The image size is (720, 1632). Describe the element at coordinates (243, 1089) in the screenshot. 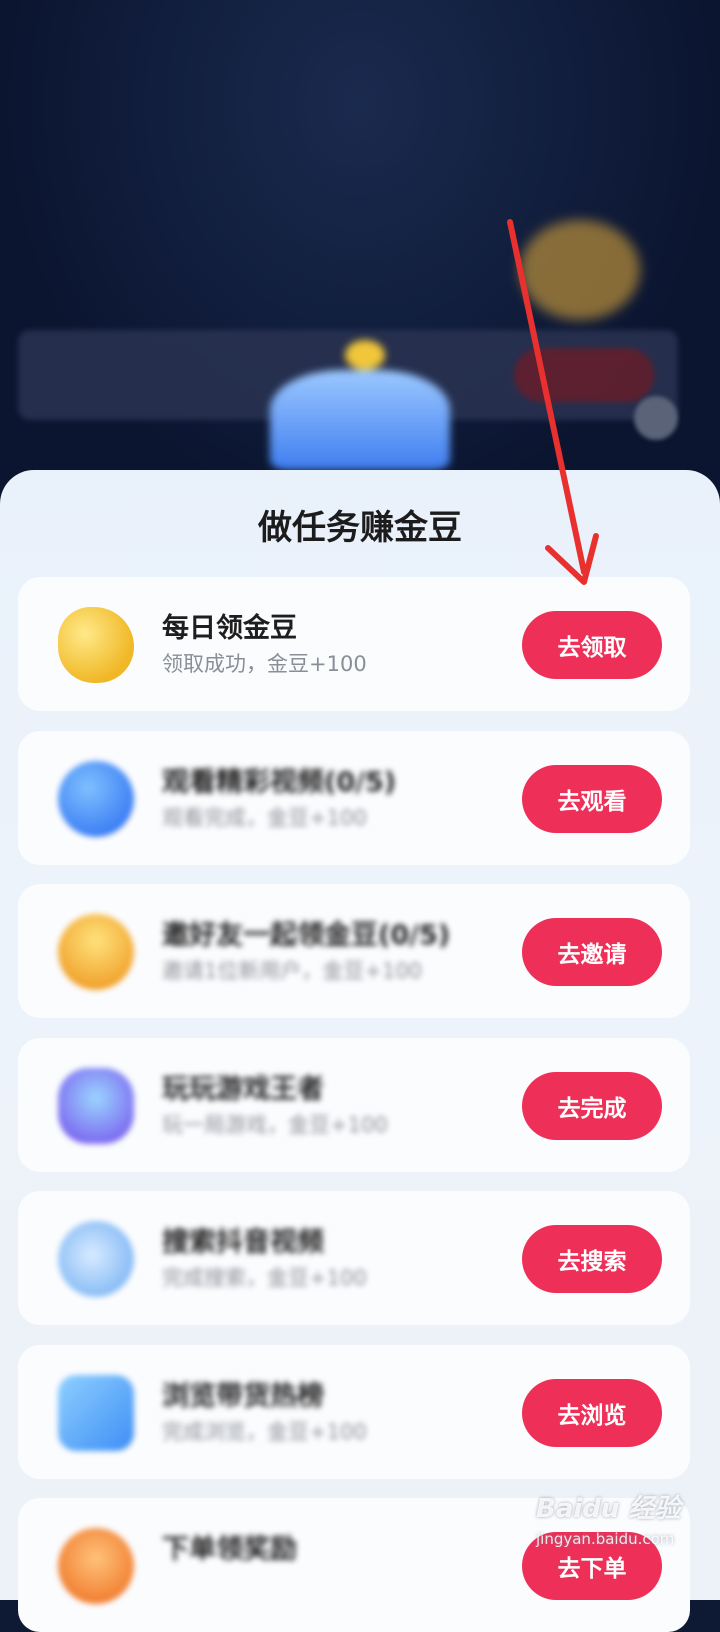

I see `task-name: 玩玩游戏王者` at that location.